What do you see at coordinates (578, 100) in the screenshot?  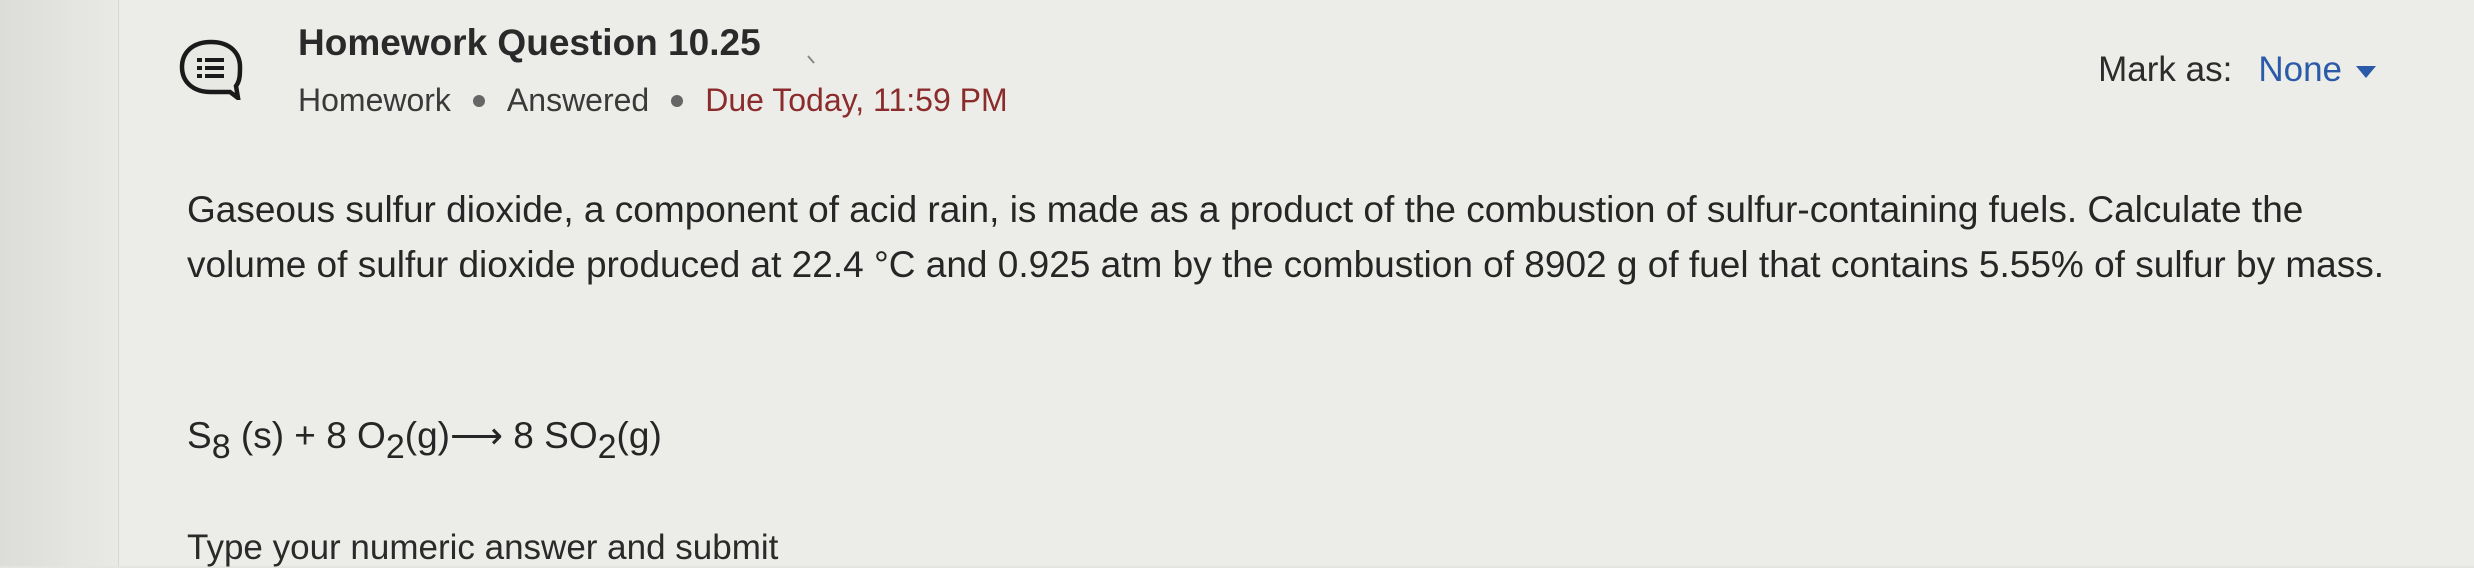 I see `meta-status: Answered` at bounding box center [578, 100].